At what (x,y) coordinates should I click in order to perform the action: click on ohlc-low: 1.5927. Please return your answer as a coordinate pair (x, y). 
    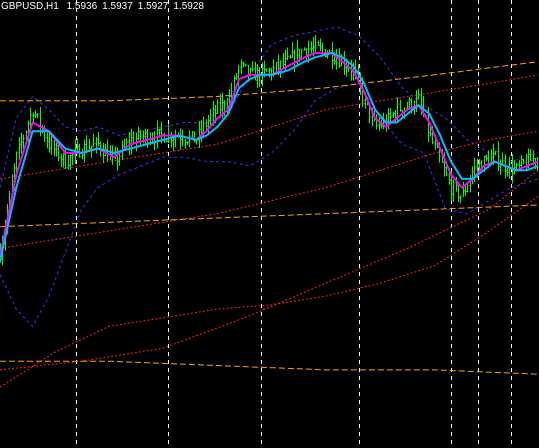
    Looking at the image, I should click on (153, 6).